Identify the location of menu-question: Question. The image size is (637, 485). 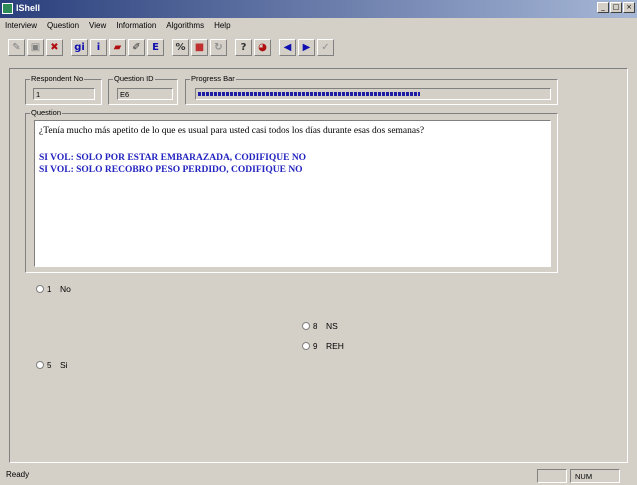
(63, 25).